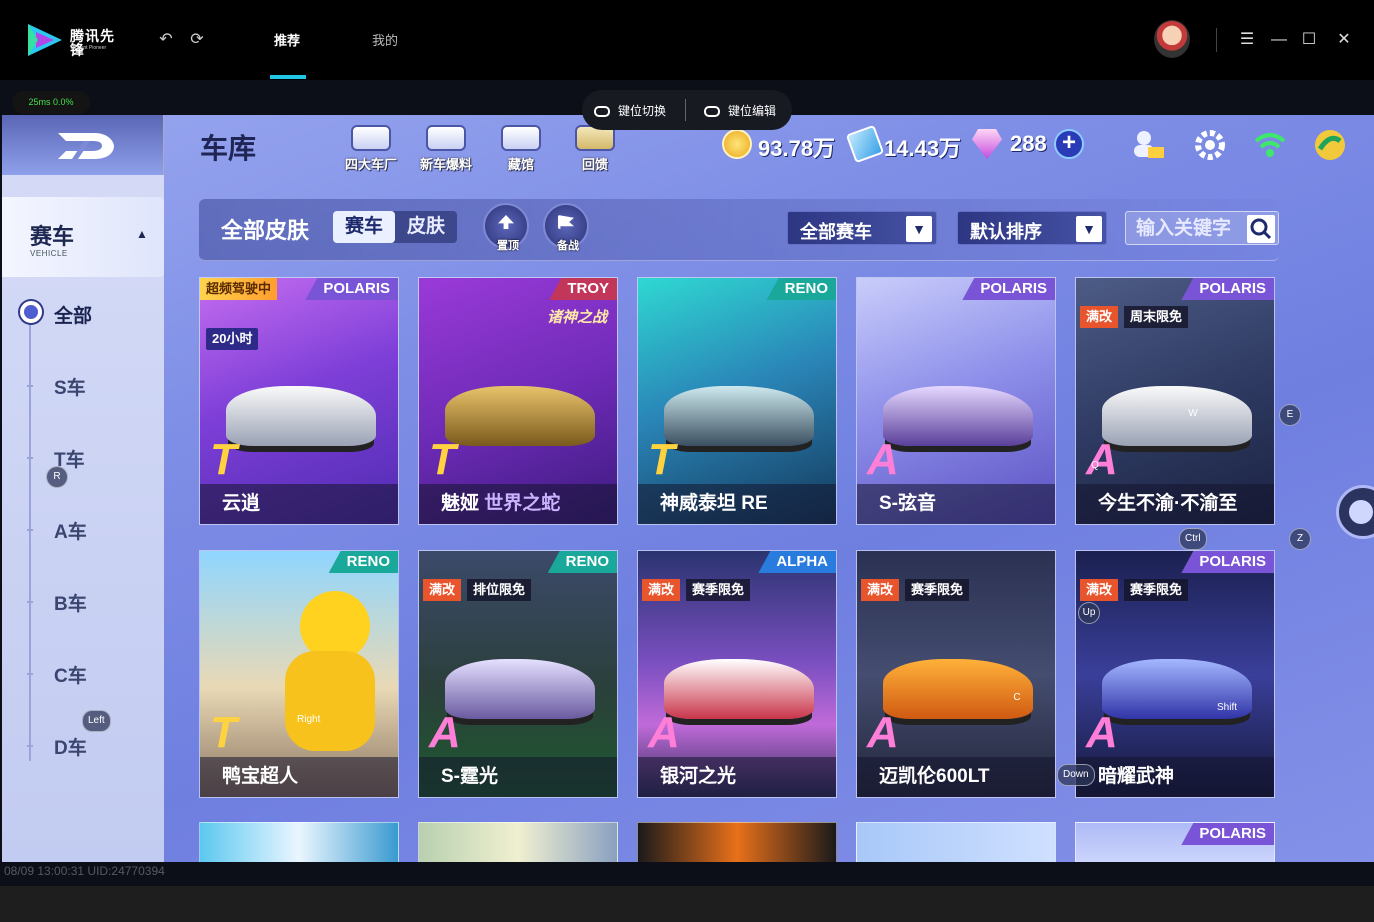 This screenshot has height=922, width=1374. What do you see at coordinates (1344, 40) in the screenshot?
I see `close-icon: ✕` at bounding box center [1344, 40].